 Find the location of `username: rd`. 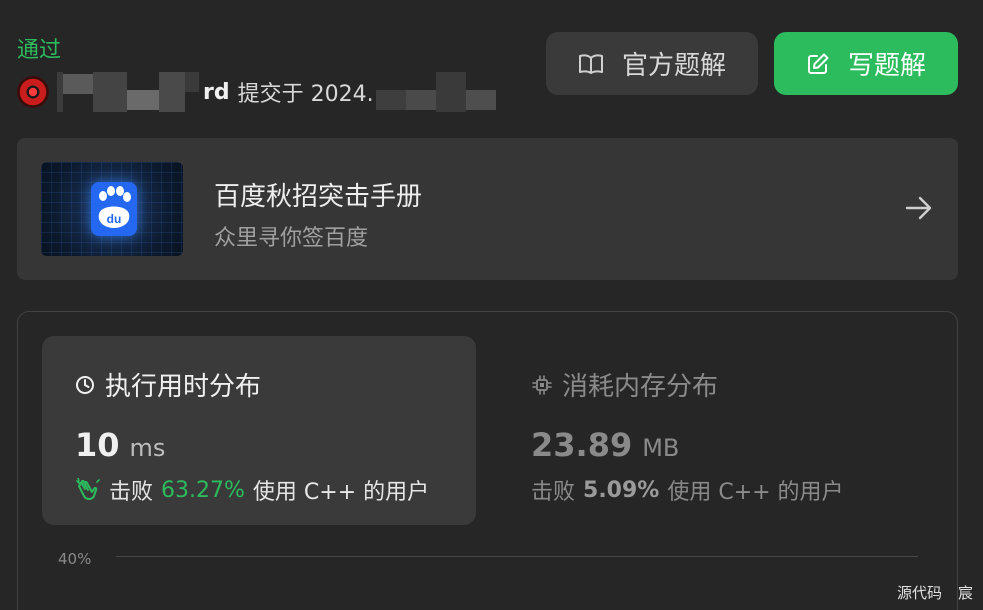

username: rd is located at coordinates (216, 92).